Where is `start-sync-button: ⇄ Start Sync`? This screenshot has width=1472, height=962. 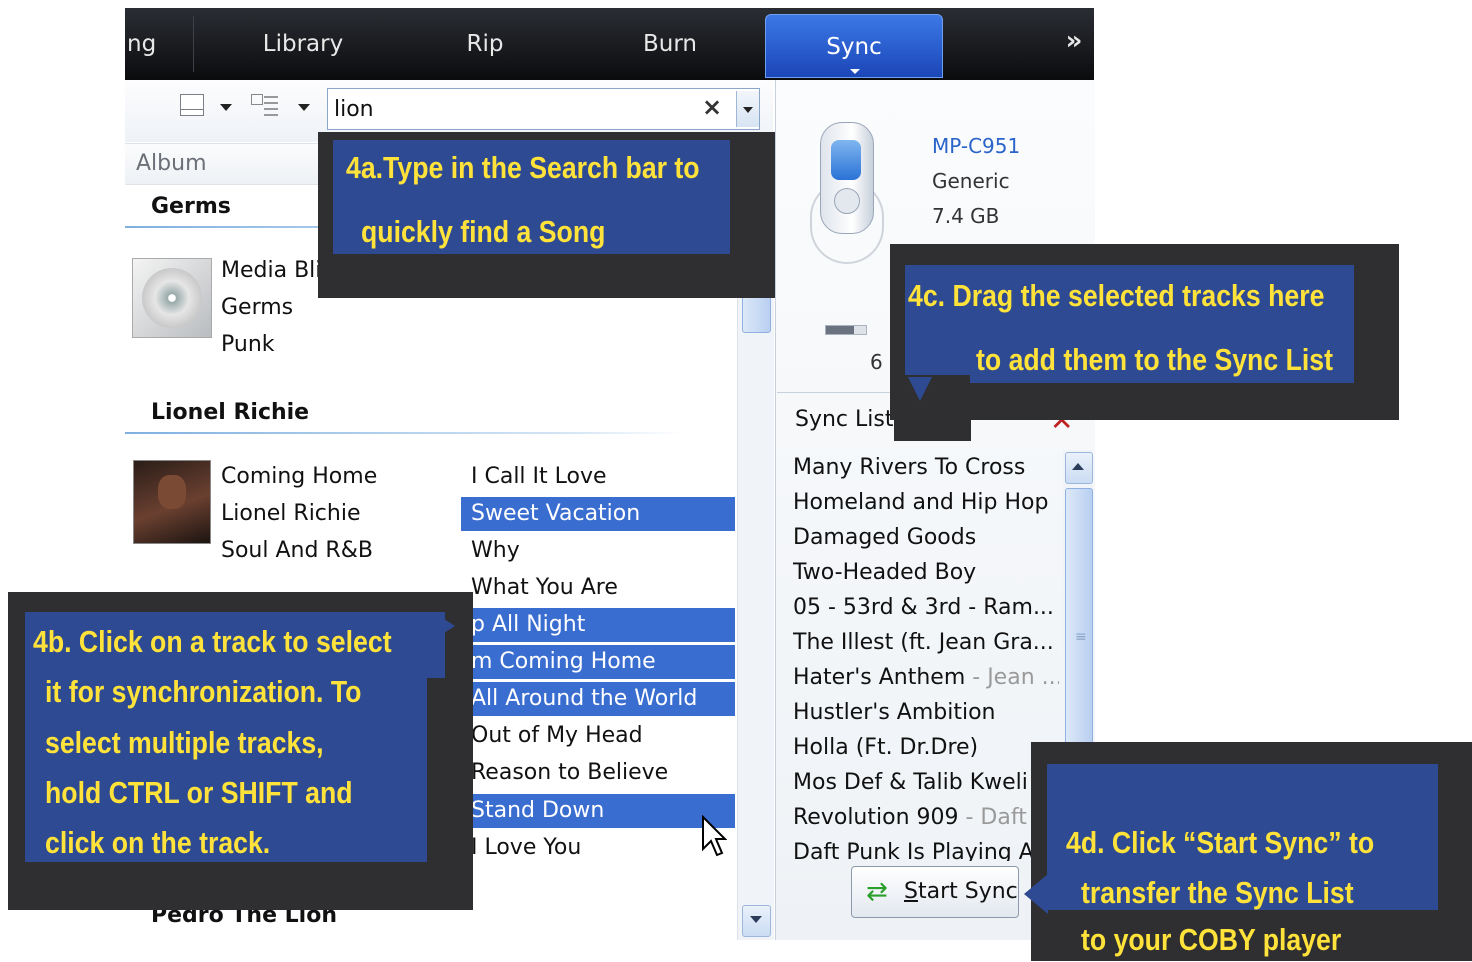
start-sync-button: ⇄ Start Sync is located at coordinates (935, 892).